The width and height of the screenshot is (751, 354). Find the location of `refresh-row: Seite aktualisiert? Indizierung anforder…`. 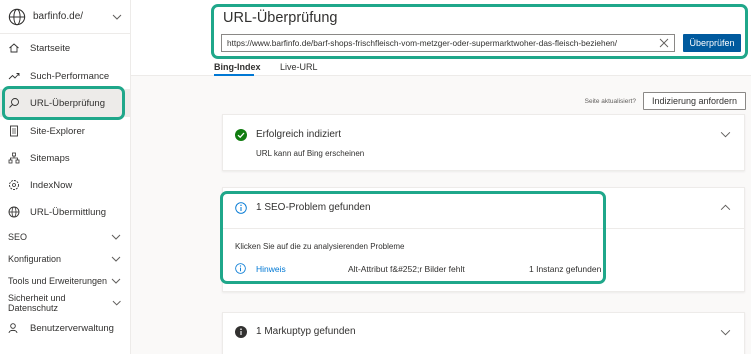

refresh-row: Seite aktualisiert? Indizierung anforder… is located at coordinates (665, 101).